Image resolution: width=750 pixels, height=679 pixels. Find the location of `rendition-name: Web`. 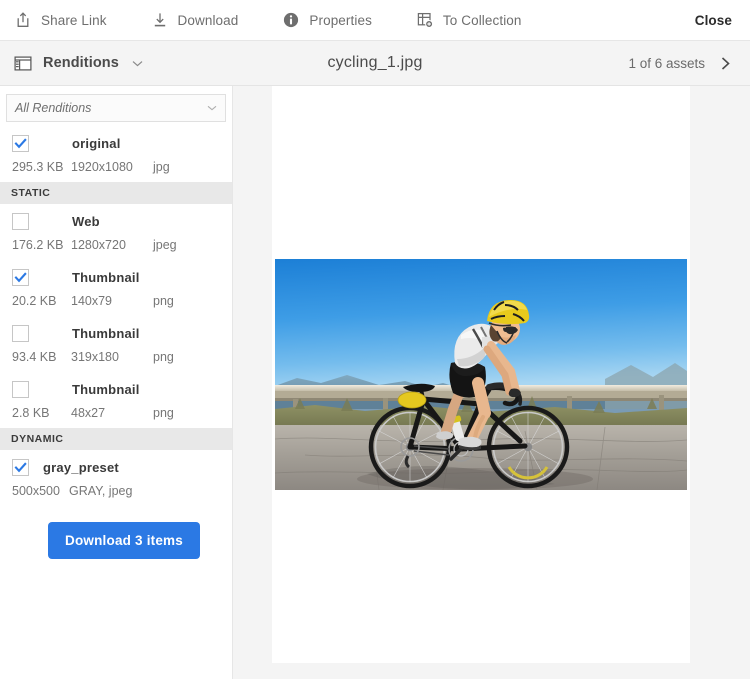

rendition-name: Web is located at coordinates (86, 221).